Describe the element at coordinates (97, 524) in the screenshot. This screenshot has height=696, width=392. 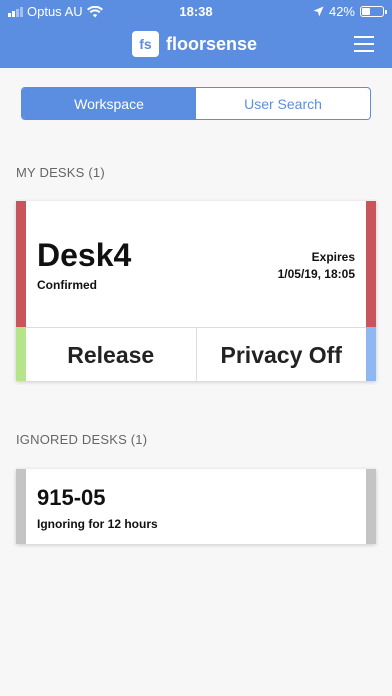
I see `ignored-desk-note: Ignoring for 12 hours` at that location.